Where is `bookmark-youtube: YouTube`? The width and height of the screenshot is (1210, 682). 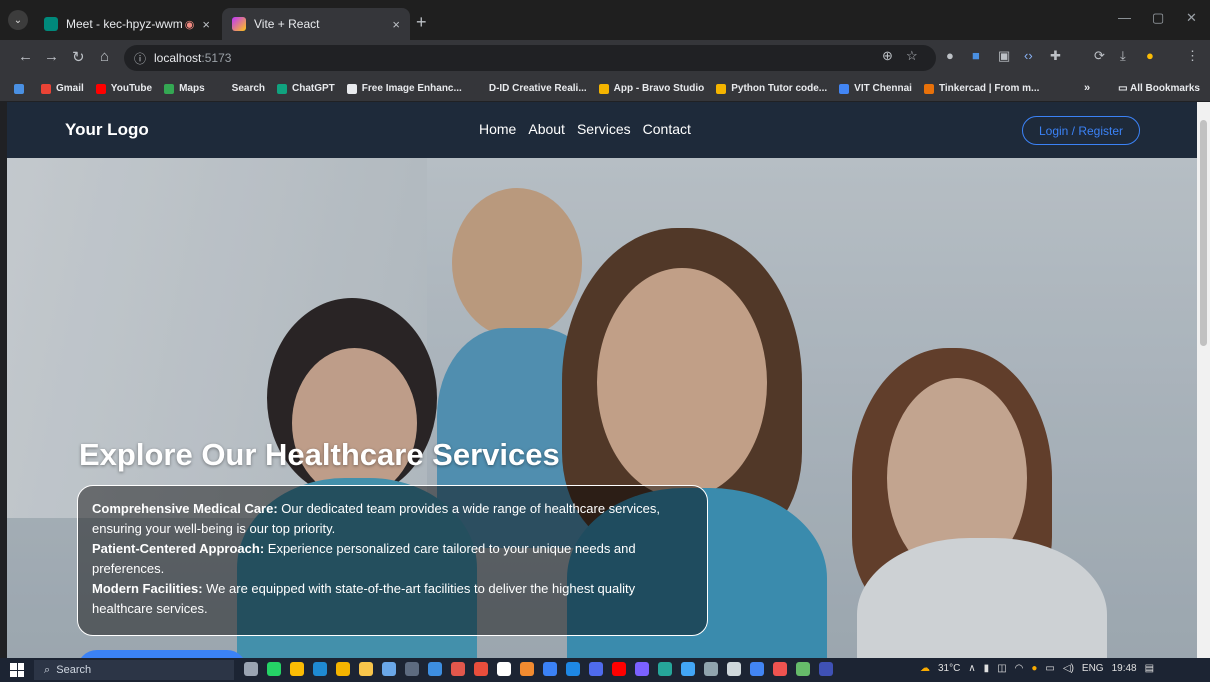 bookmark-youtube: YouTube is located at coordinates (123, 88).